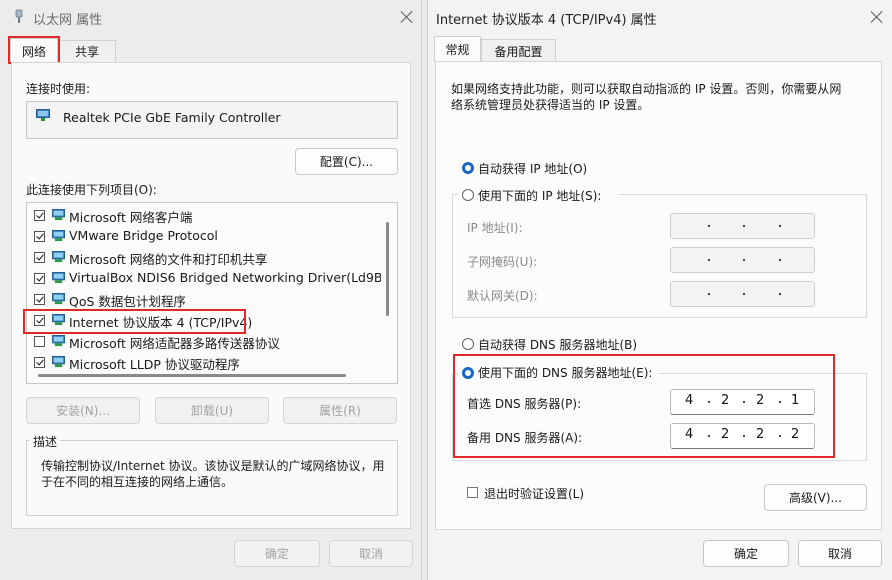 This screenshot has width=892, height=580. Describe the element at coordinates (192, 375) in the screenshot. I see `horizontal-scrollbar` at that location.